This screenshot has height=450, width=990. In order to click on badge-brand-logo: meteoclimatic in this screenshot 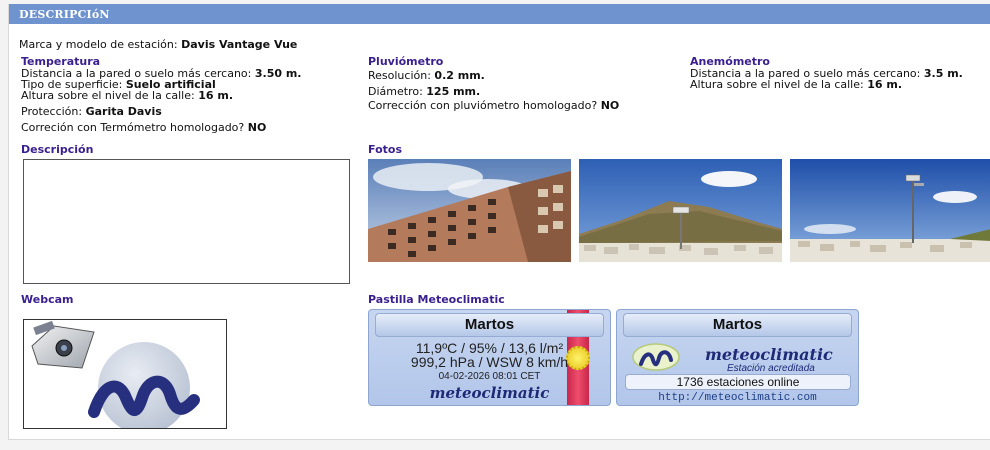, I will do `click(489, 393)`.